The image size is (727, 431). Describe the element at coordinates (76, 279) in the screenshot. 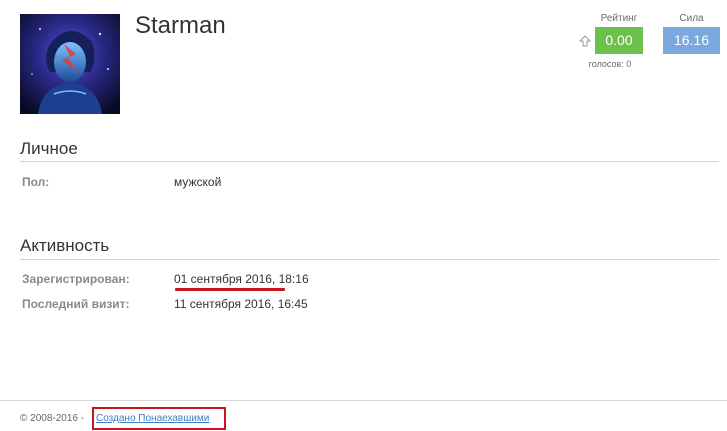

I see `registered-label: Зарегистрирован:` at that location.